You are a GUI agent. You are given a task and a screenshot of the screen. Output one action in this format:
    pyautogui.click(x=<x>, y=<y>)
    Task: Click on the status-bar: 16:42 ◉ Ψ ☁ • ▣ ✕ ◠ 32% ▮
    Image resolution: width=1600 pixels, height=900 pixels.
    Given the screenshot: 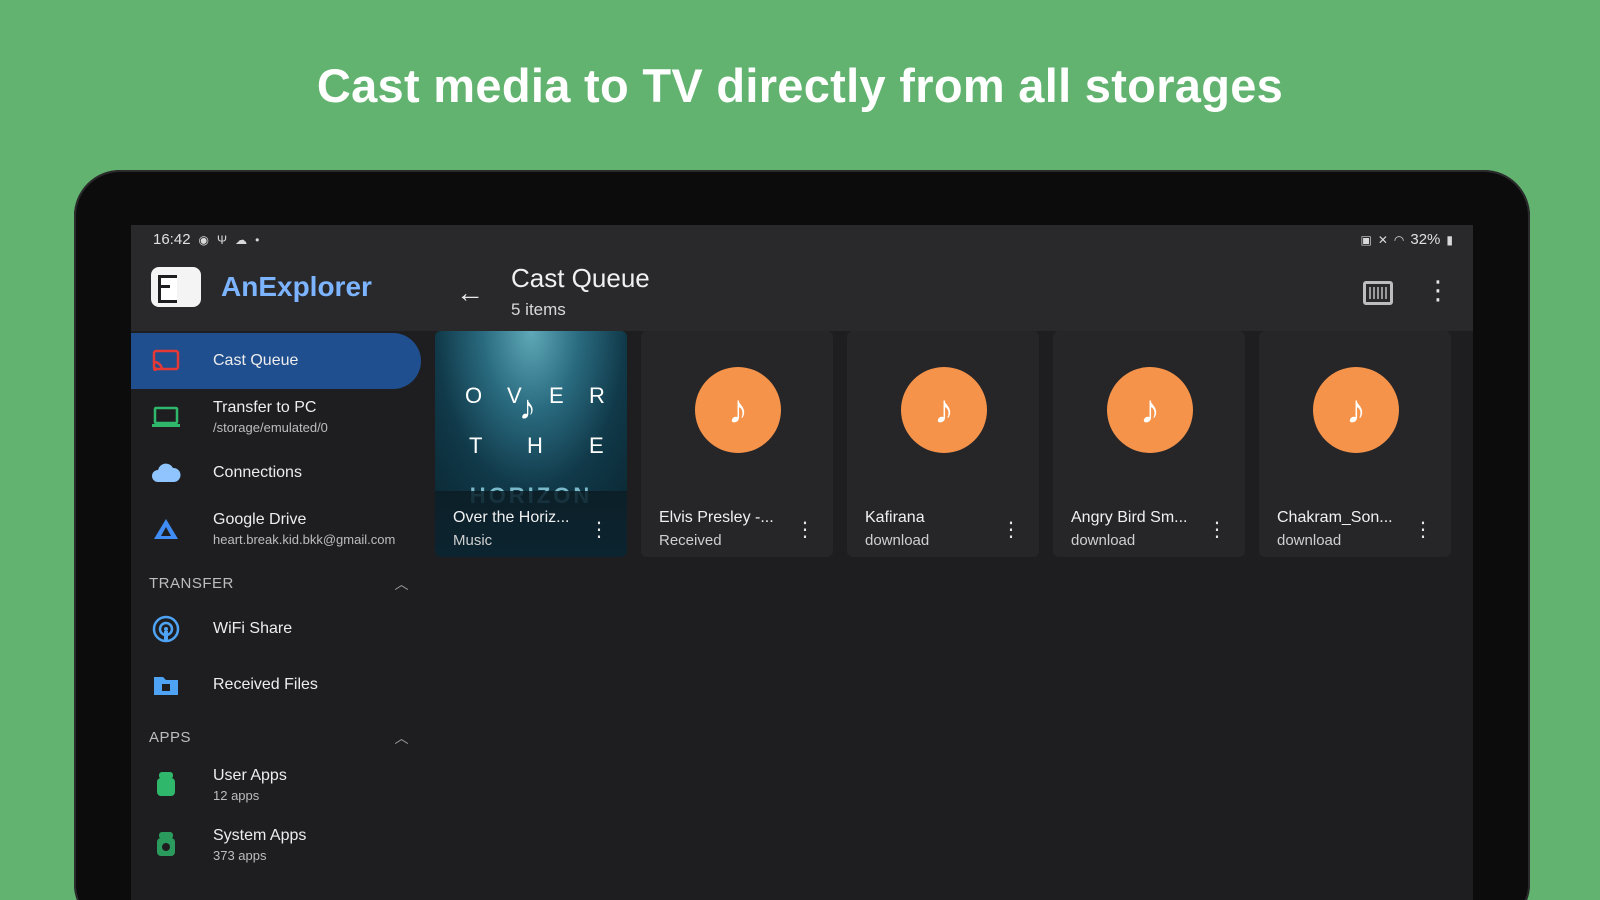 What is the action you would take?
    pyautogui.click(x=802, y=240)
    